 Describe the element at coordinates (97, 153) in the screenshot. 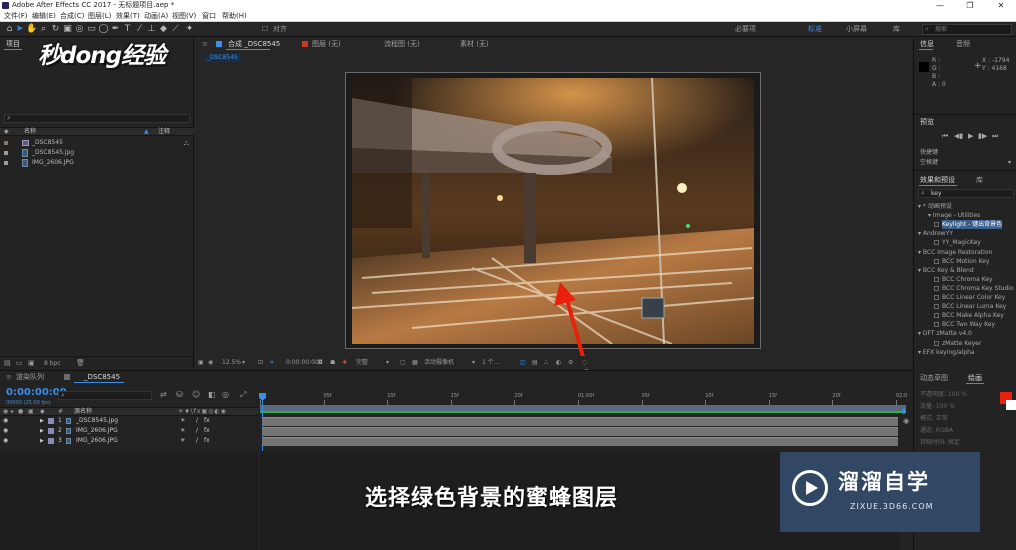

I see `project-item: _DSC8545.jpg` at that location.